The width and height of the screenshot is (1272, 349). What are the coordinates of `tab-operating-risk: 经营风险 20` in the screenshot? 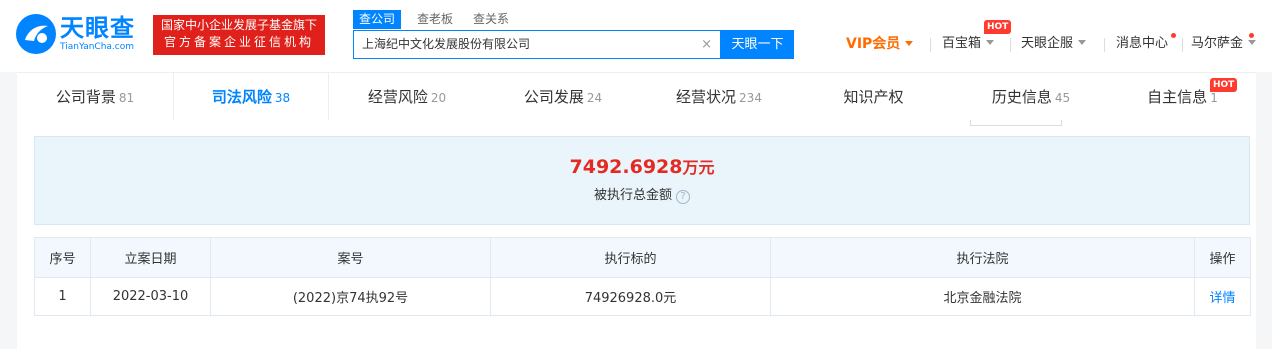 It's located at (407, 97).